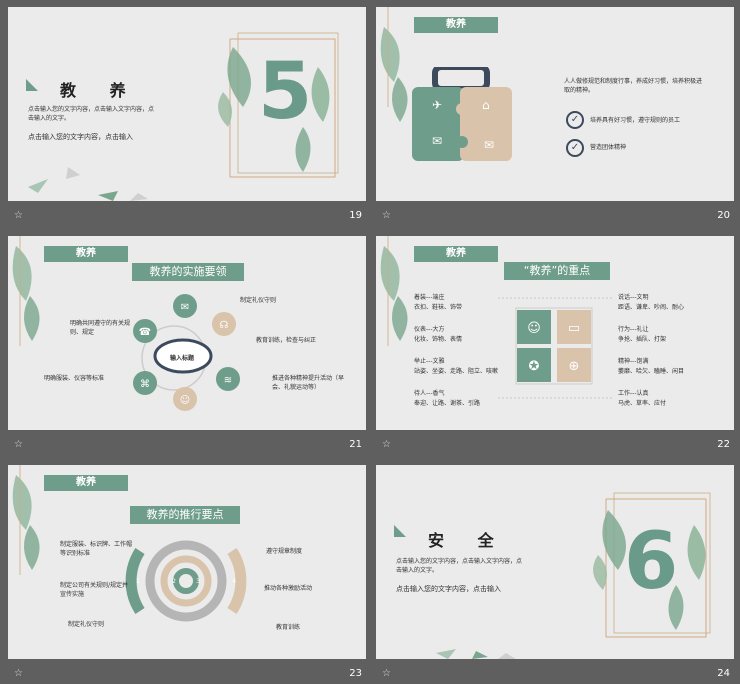 This screenshot has width=740, height=684. What do you see at coordinates (723, 673) in the screenshot?
I see `slide-number: 24` at bounding box center [723, 673].